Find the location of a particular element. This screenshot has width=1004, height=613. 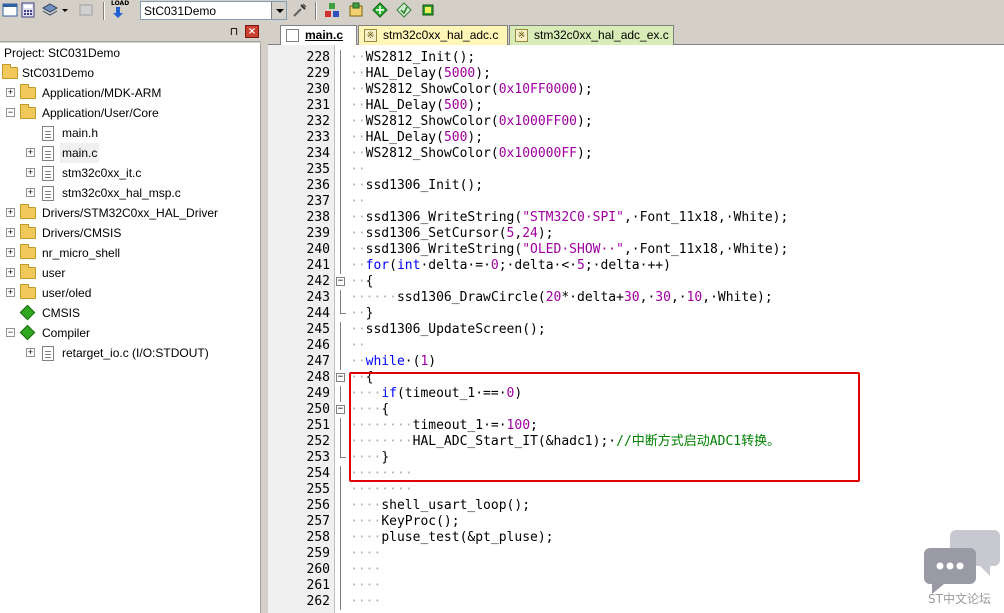

tree-item: + main.c is located at coordinates (129, 153).